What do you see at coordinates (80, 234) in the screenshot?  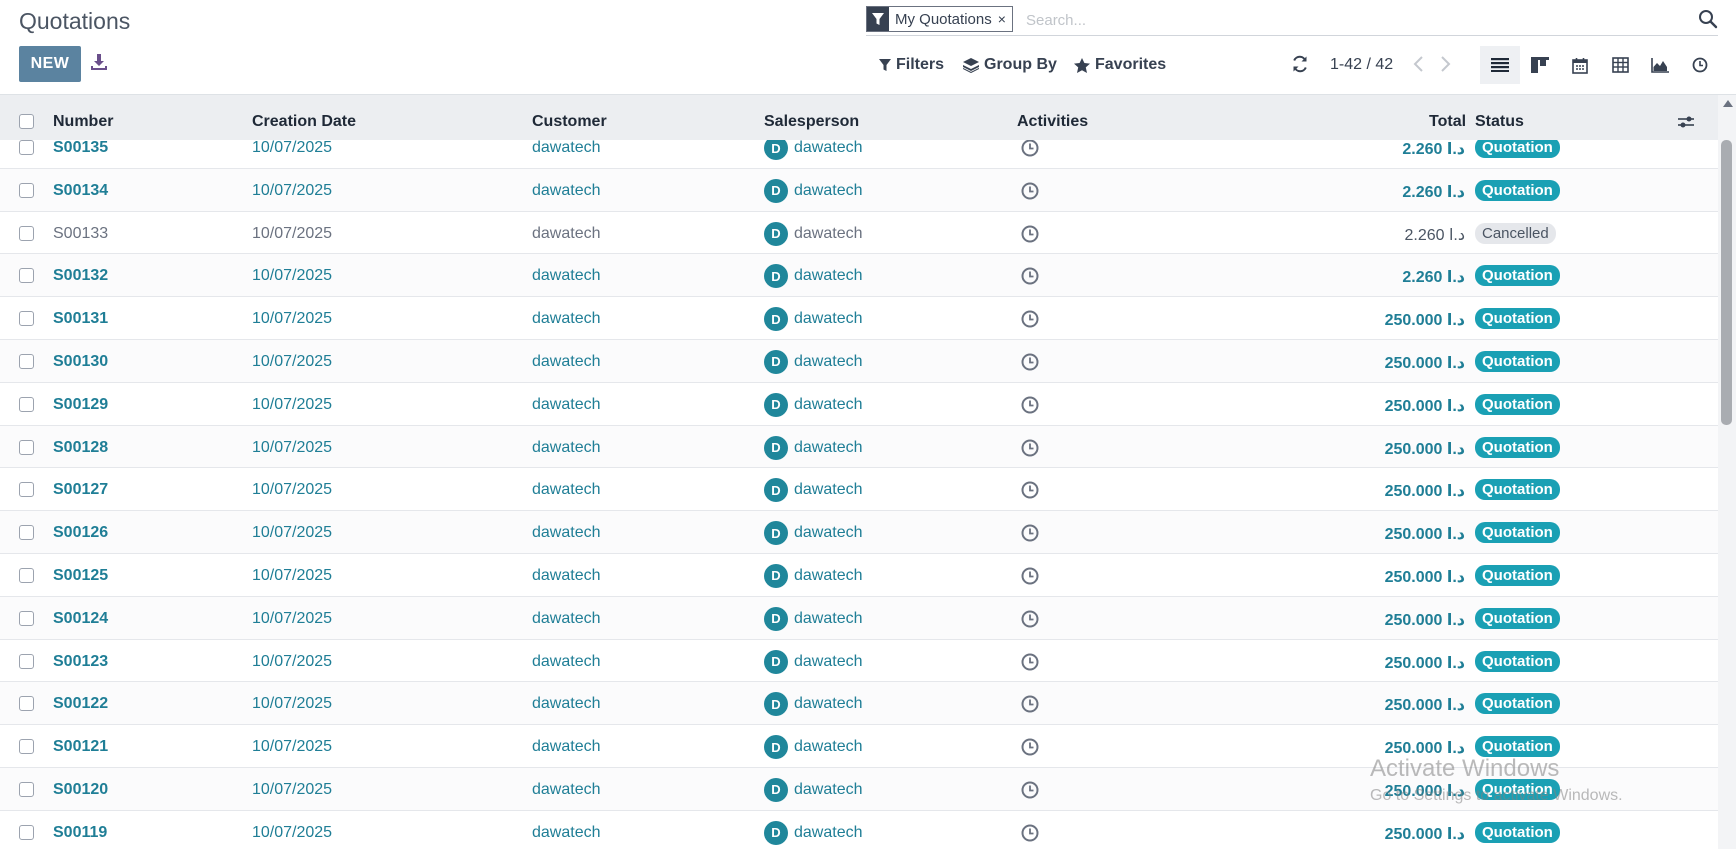 I see `quotation-number: S00133` at bounding box center [80, 234].